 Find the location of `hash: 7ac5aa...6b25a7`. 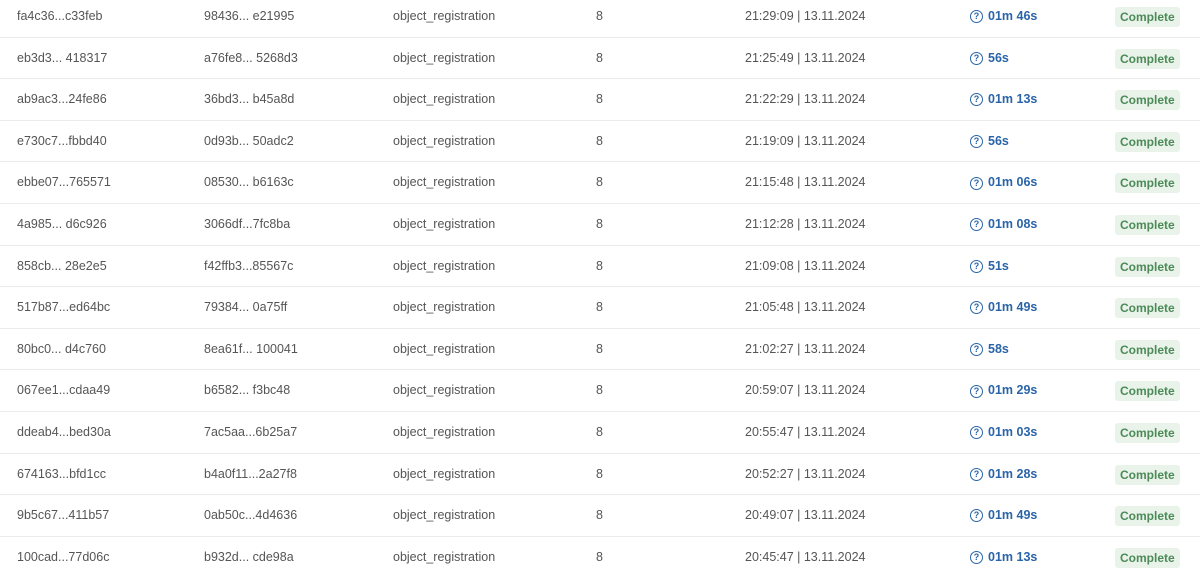

hash: 7ac5aa...6b25a7 is located at coordinates (250, 433).